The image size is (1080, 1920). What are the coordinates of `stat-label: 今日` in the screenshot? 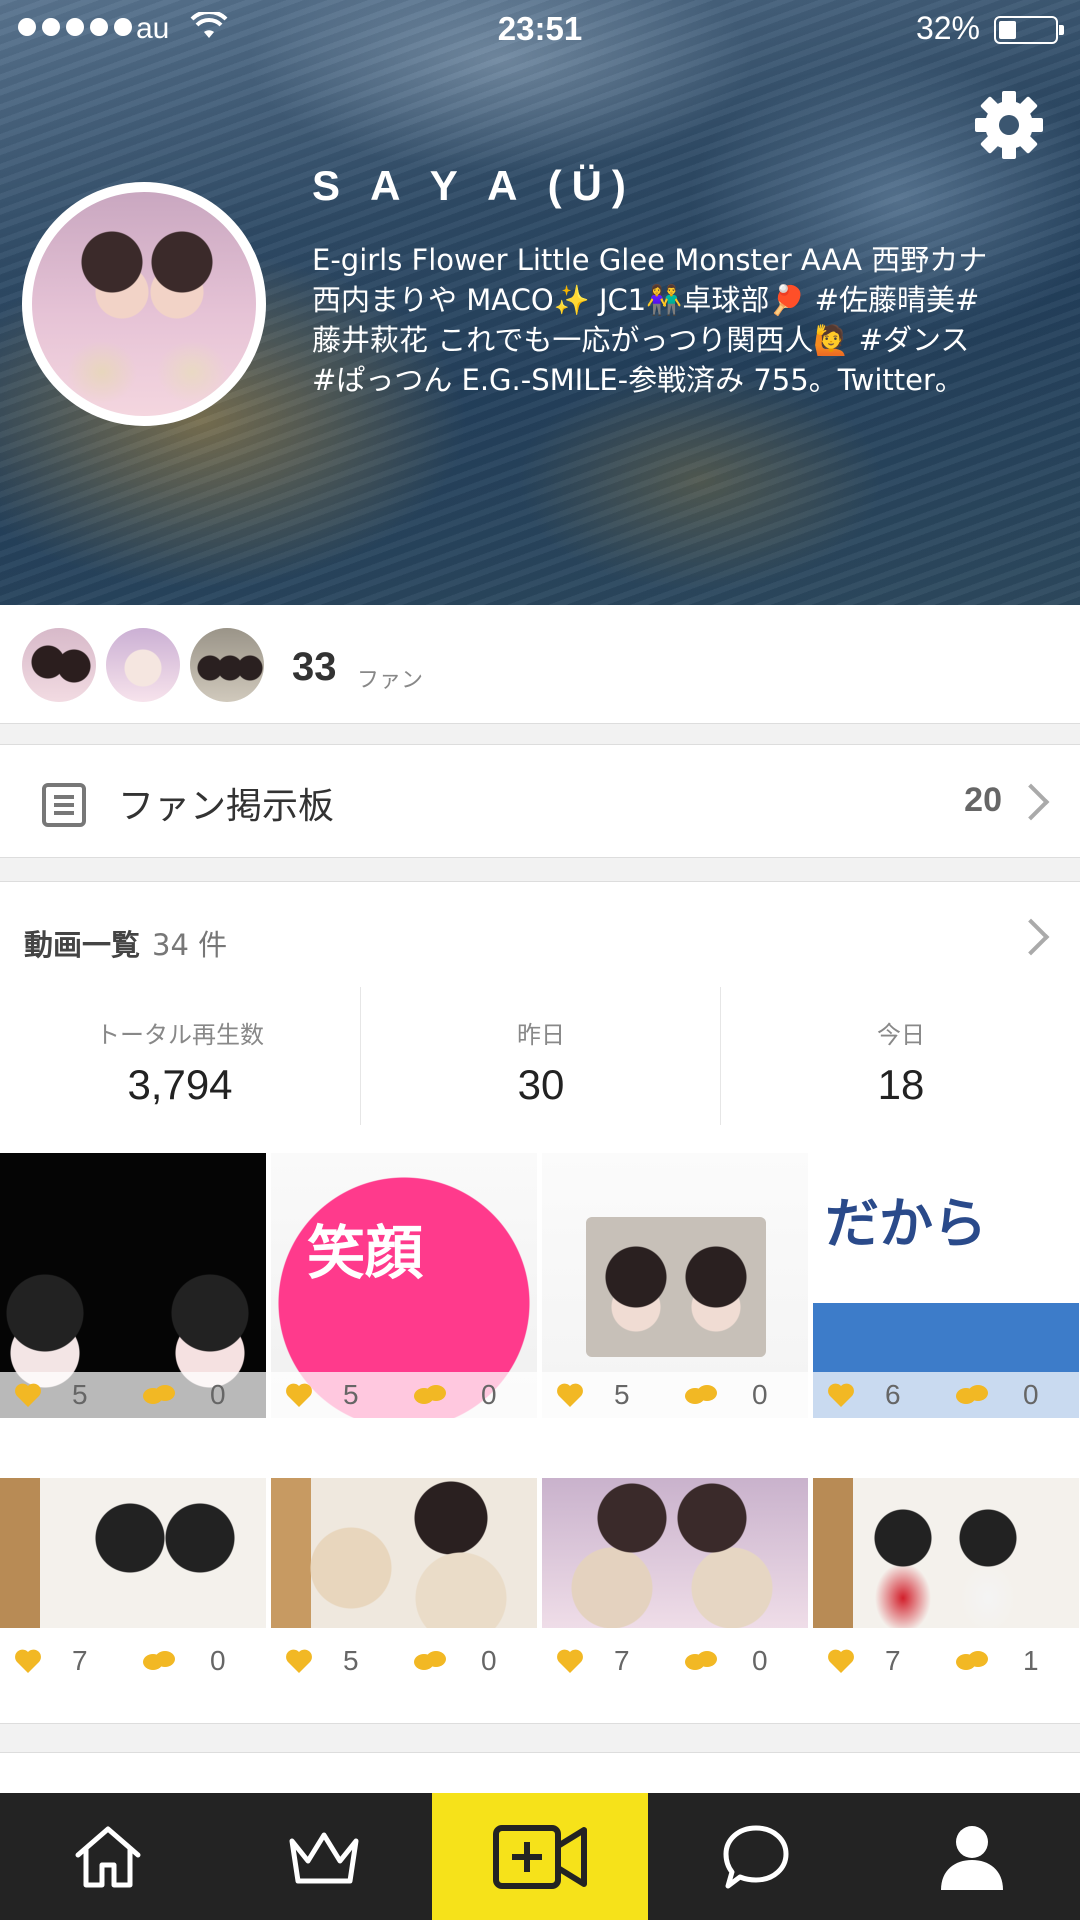 It's located at (901, 1035).